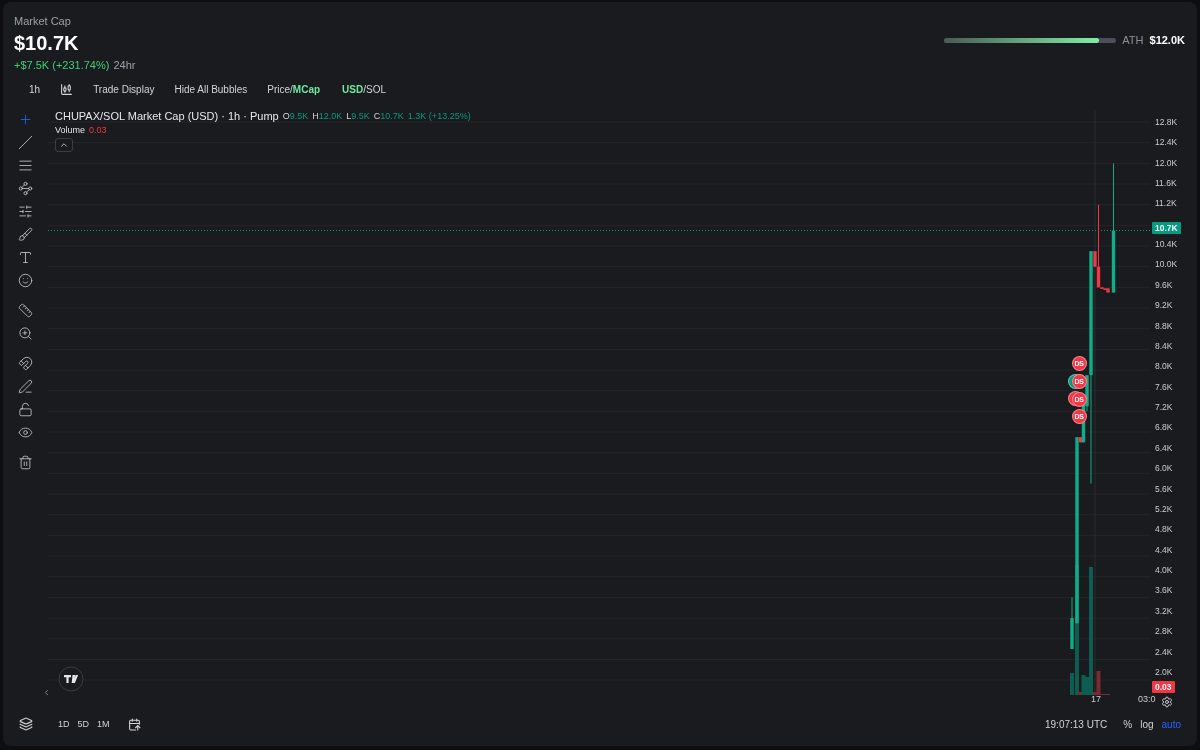 This screenshot has height=750, width=1200. What do you see at coordinates (124, 65) in the screenshot?
I see `change-period: 24hr` at bounding box center [124, 65].